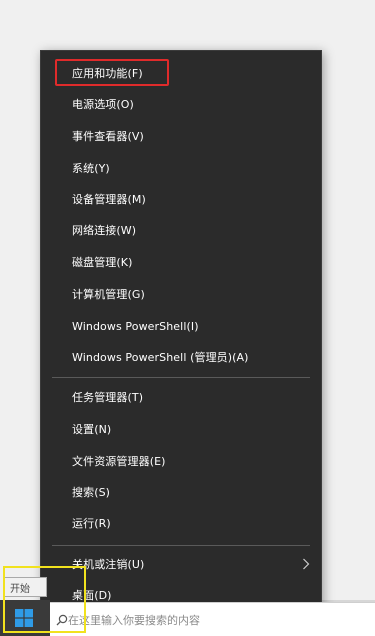  Describe the element at coordinates (92, 429) in the screenshot. I see `menu-item-label: 设置(N)` at that location.